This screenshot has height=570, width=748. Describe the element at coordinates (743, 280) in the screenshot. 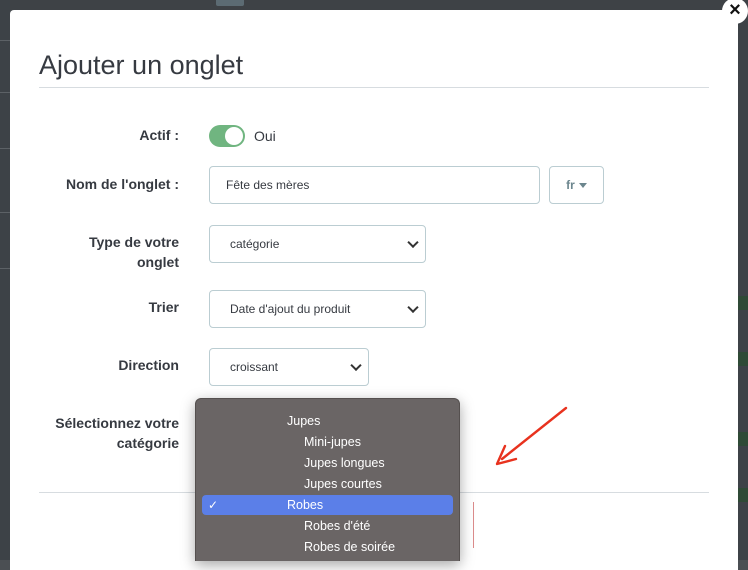

I see `page-backdrop-right` at that location.